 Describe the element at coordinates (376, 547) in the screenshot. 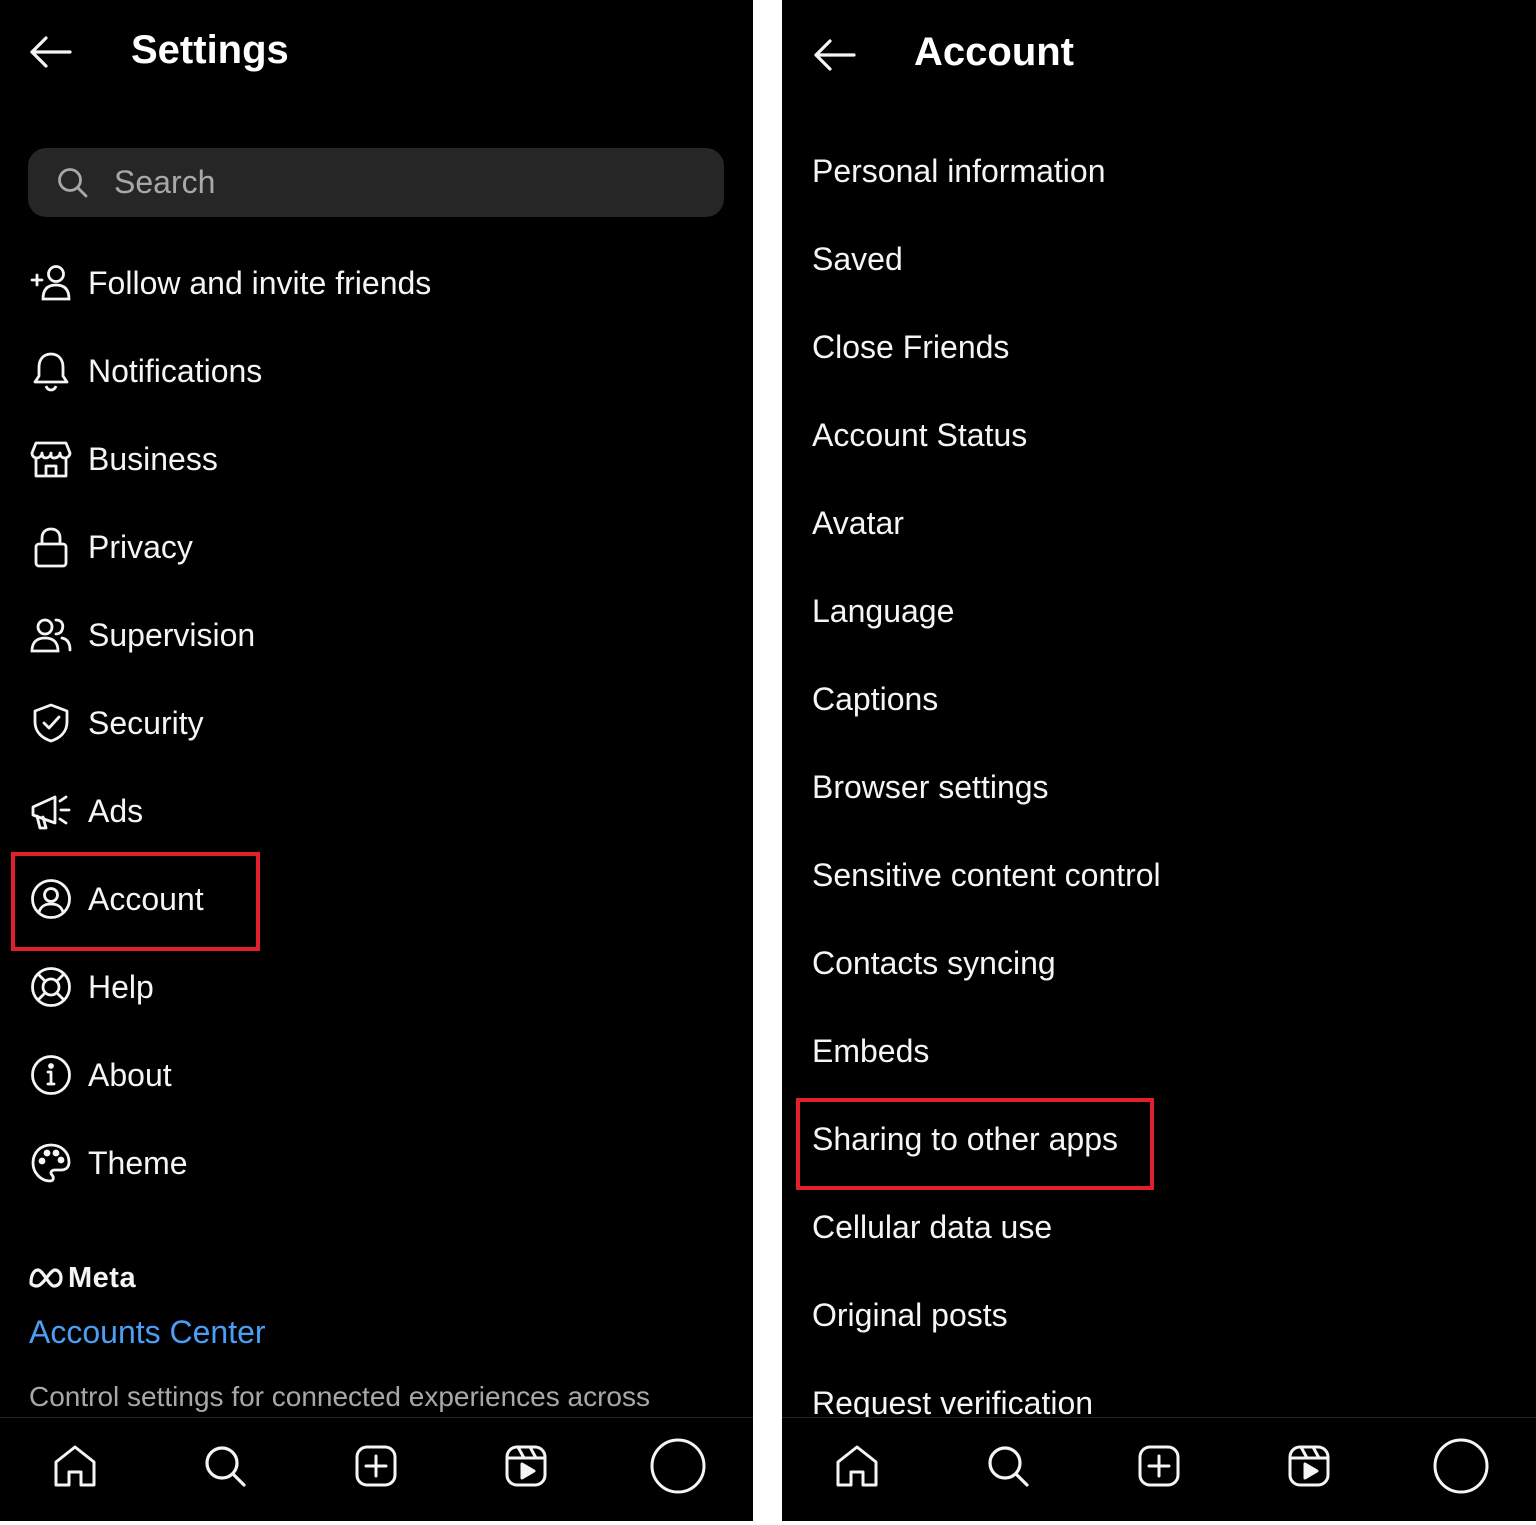

I see `settings-item-privacy: Privacy` at that location.